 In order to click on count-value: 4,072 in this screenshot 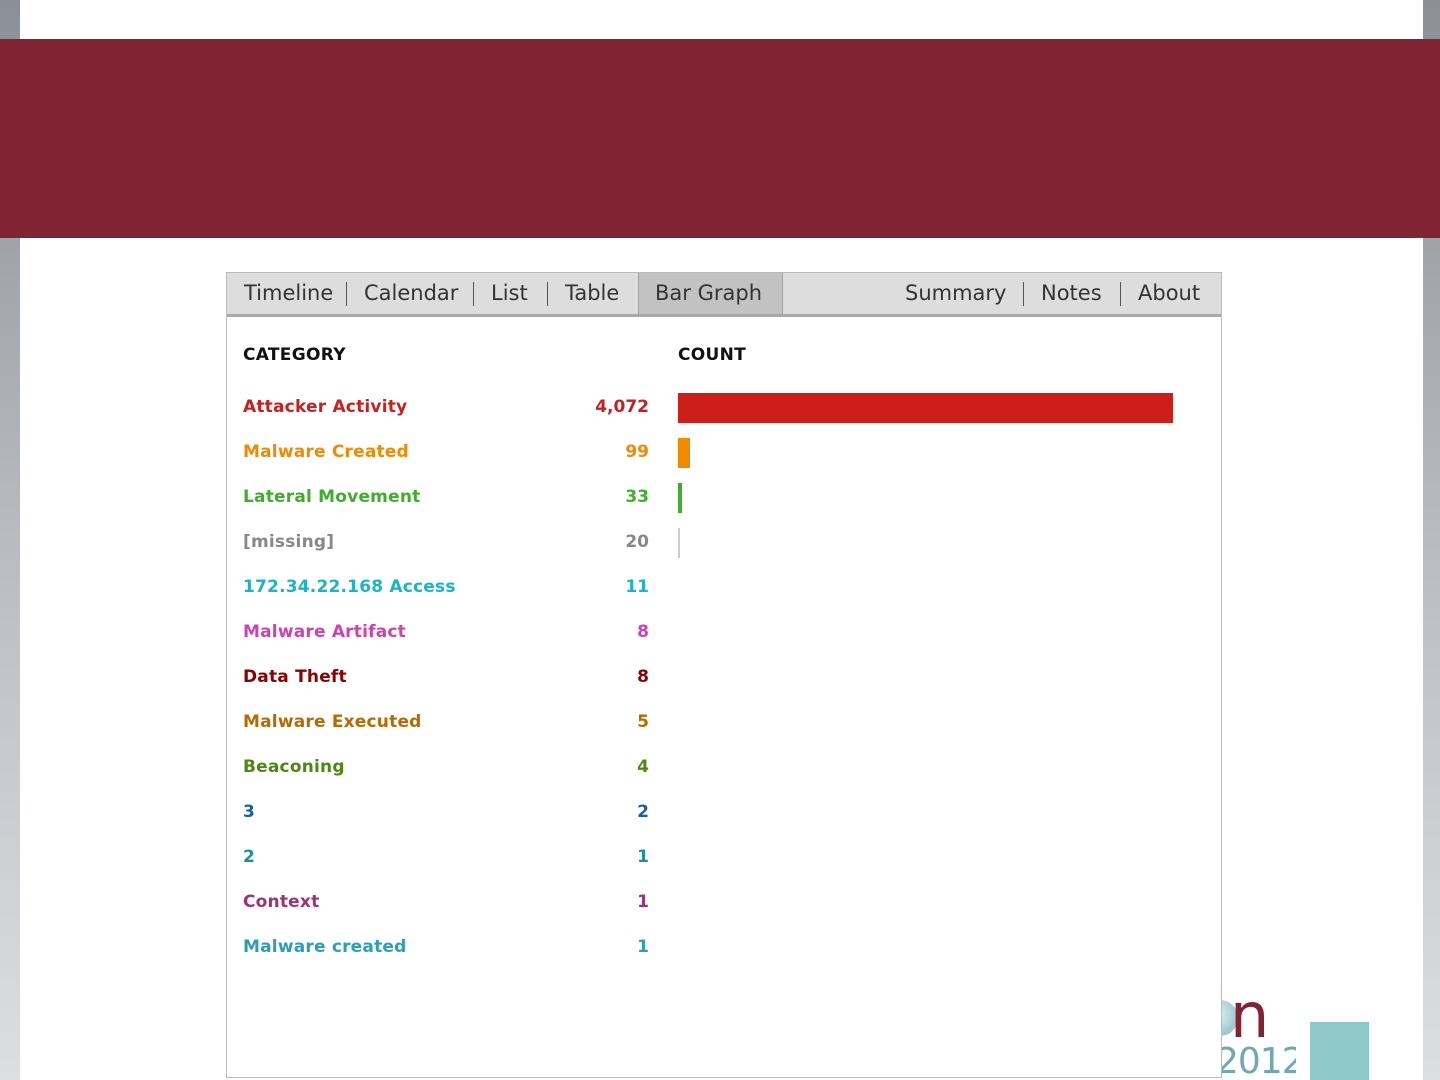, I will do `click(622, 407)`.